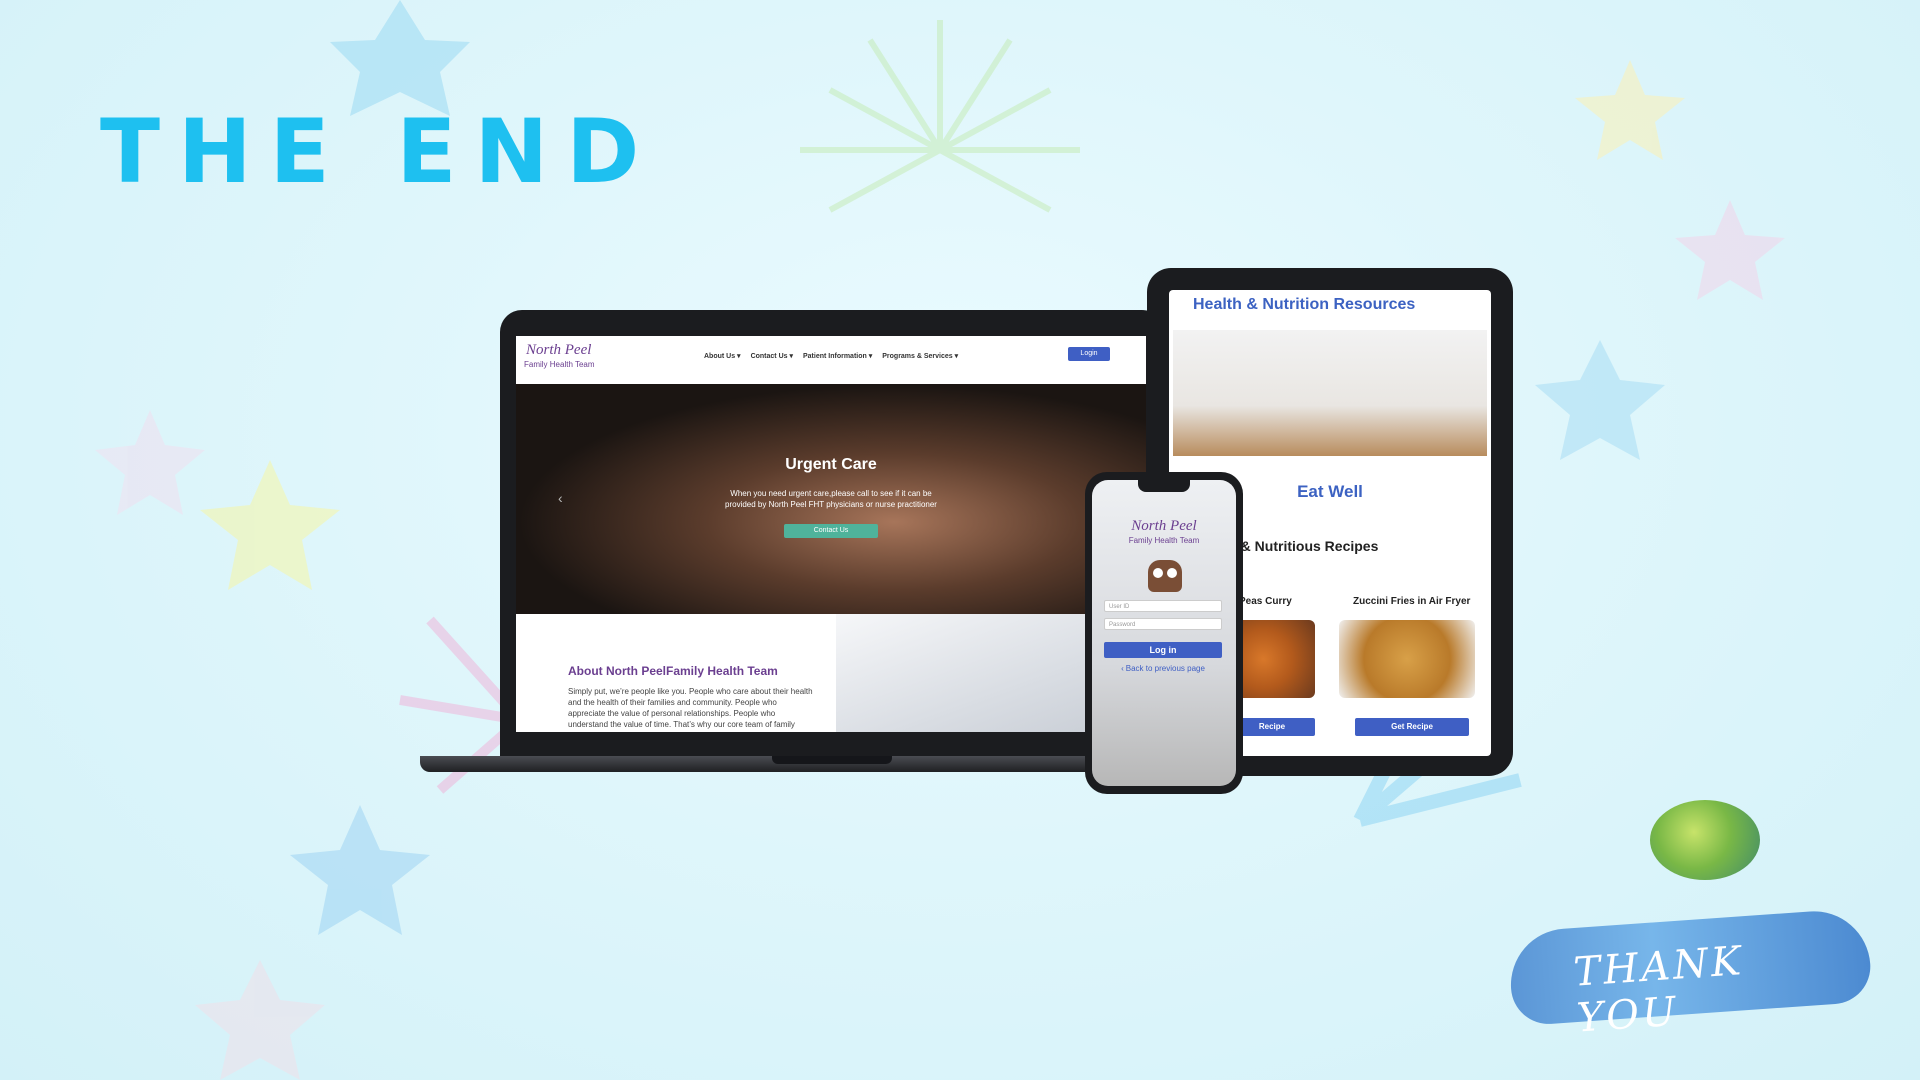 The width and height of the screenshot is (1920, 1080). Describe the element at coordinates (379, 151) in the screenshot. I see `slide-title: THE END` at that location.